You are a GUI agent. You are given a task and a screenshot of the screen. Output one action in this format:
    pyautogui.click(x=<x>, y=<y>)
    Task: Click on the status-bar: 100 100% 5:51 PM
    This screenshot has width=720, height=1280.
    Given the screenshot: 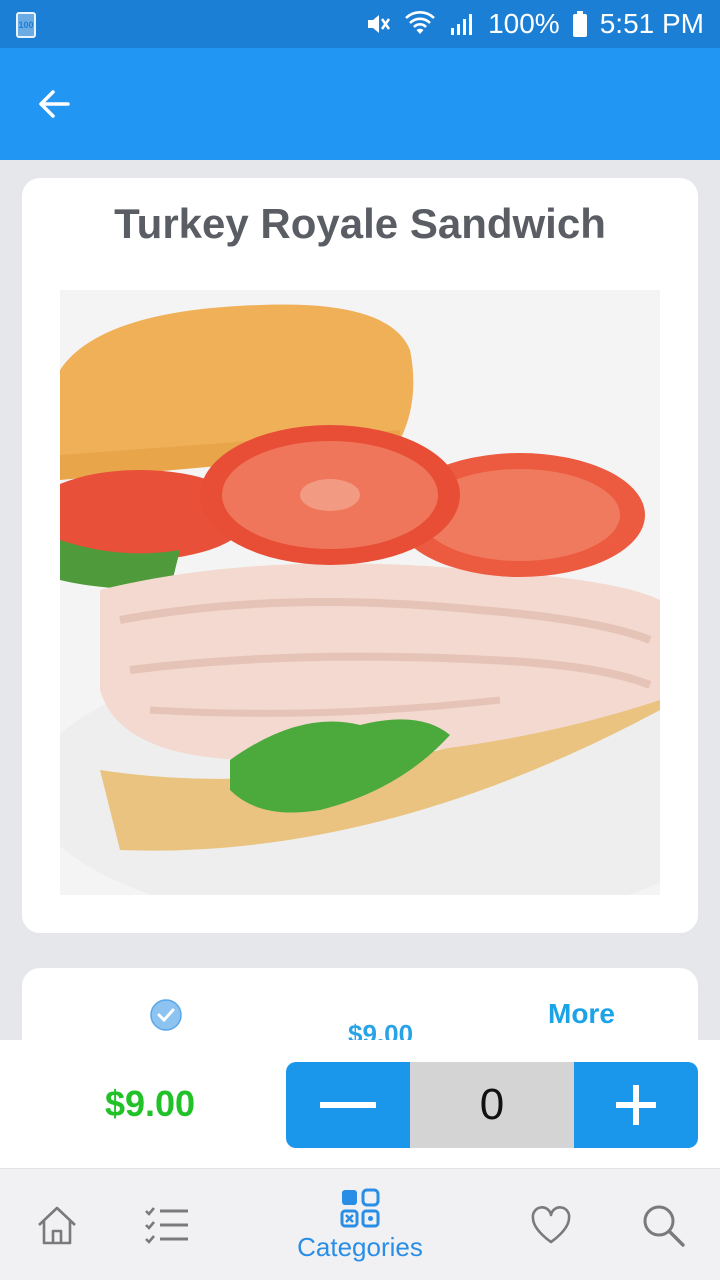 What is the action you would take?
    pyautogui.click(x=360, y=24)
    